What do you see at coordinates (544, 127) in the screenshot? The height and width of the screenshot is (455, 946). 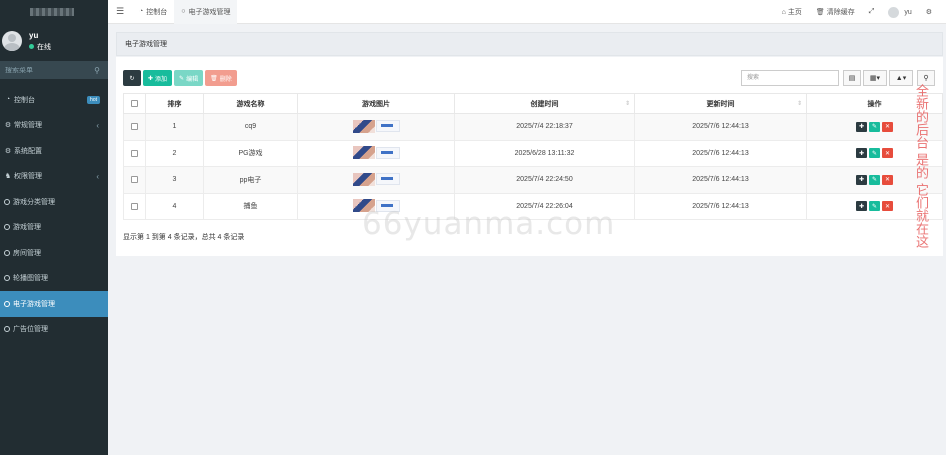 I see `cell-created: 2025/7/4 22:18:37` at bounding box center [544, 127].